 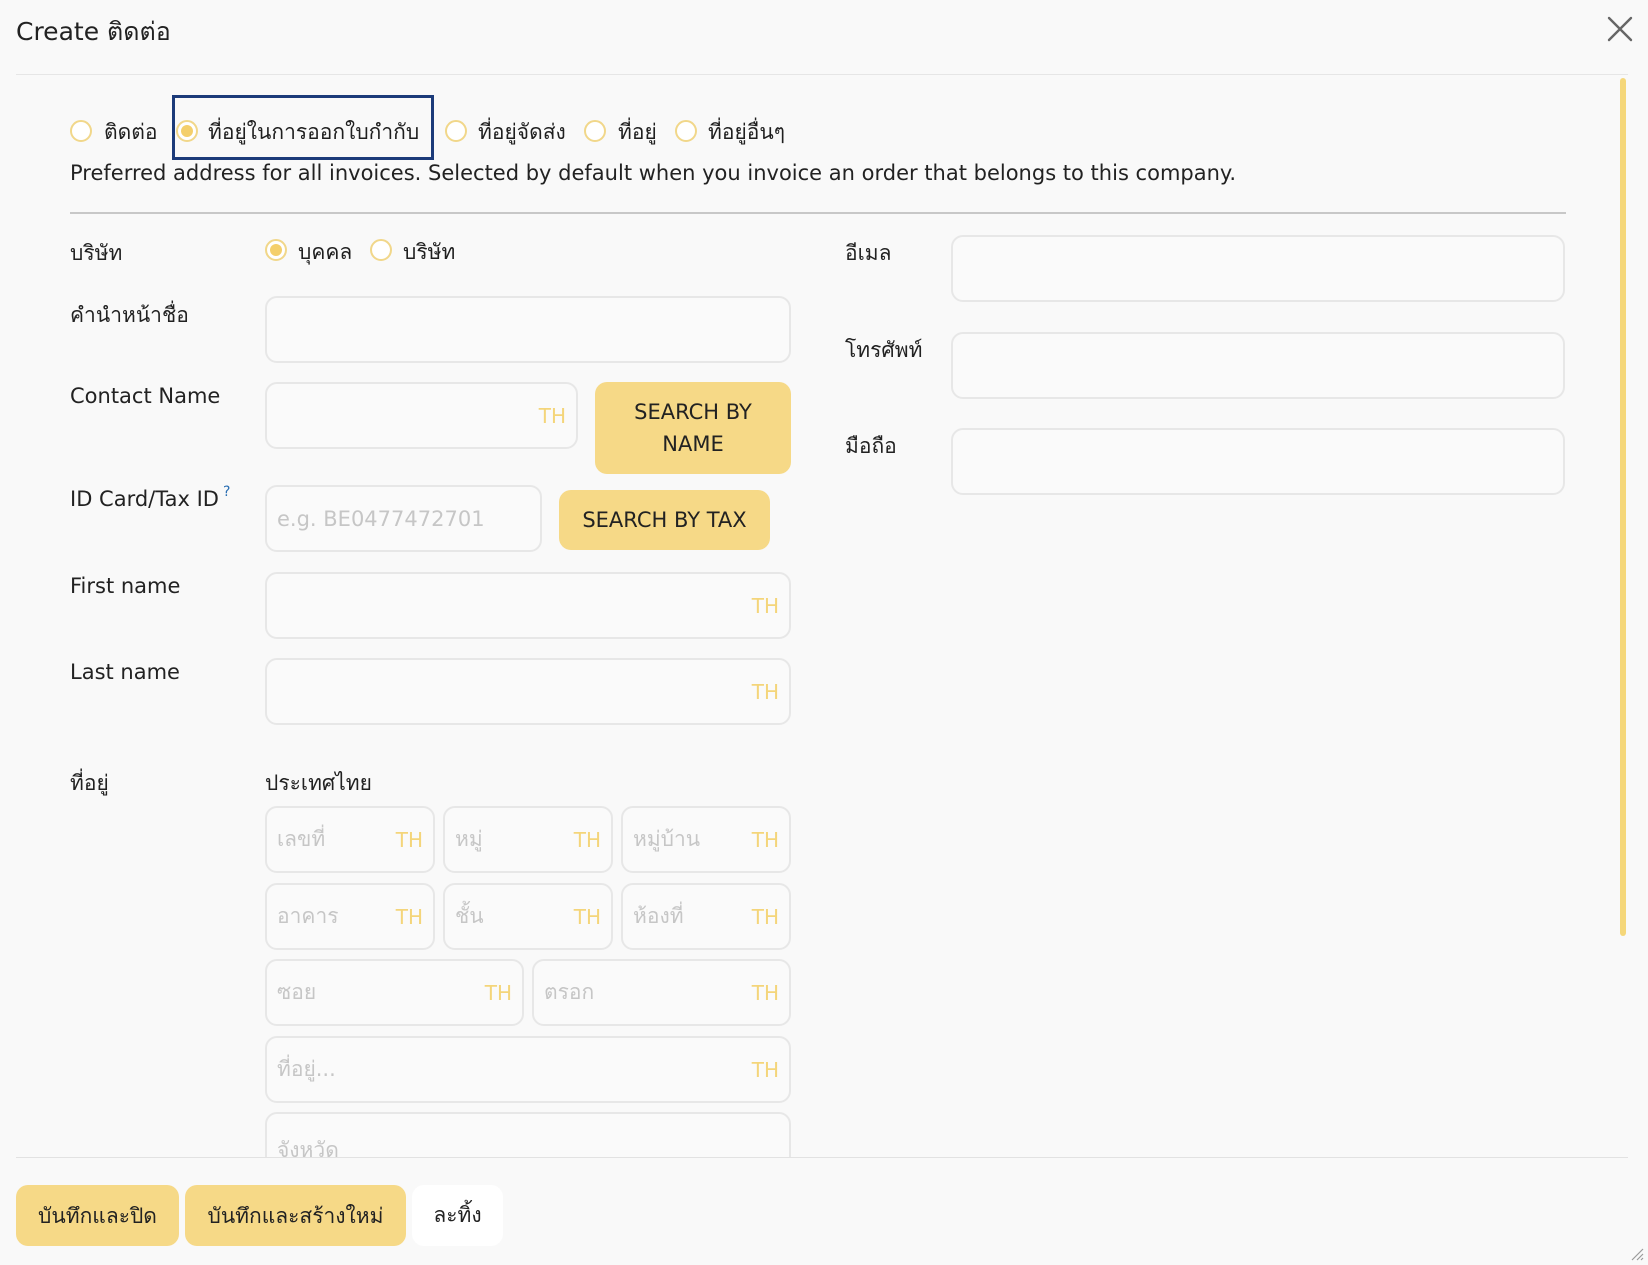 I want to click on address-type-contact-label: ติดต่อ, so click(x=131, y=132).